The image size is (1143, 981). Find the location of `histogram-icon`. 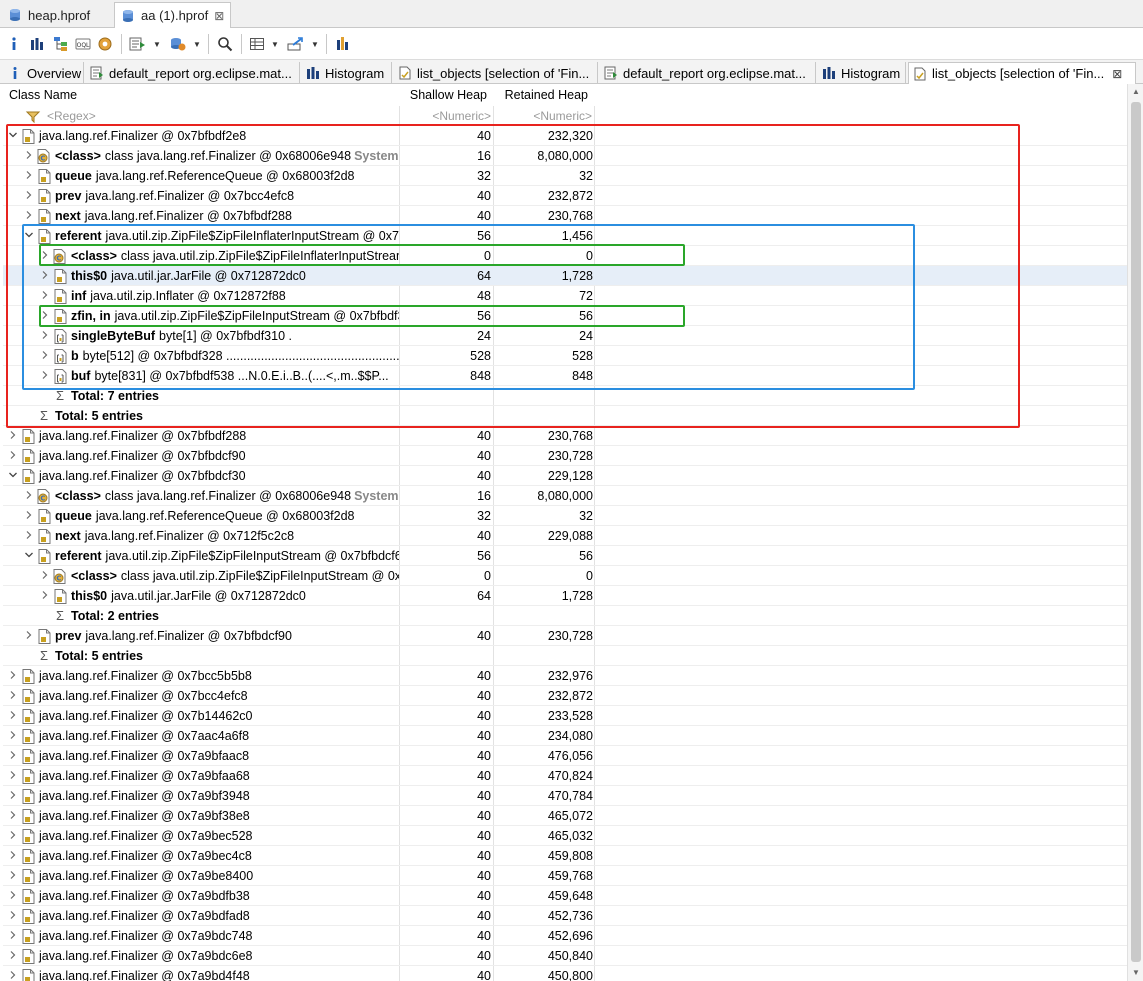

histogram-icon is located at coordinates (37, 44).